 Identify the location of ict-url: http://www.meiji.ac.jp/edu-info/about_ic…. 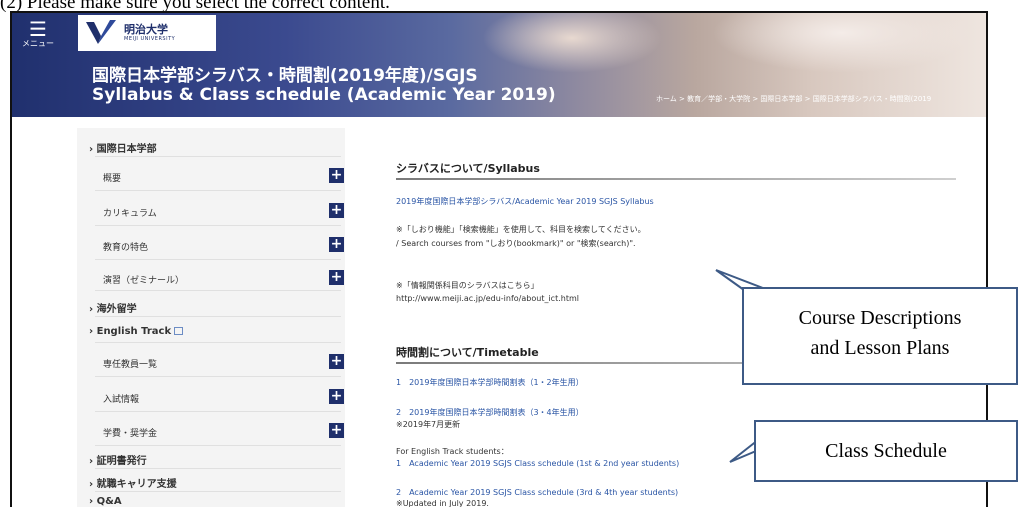
(487, 298).